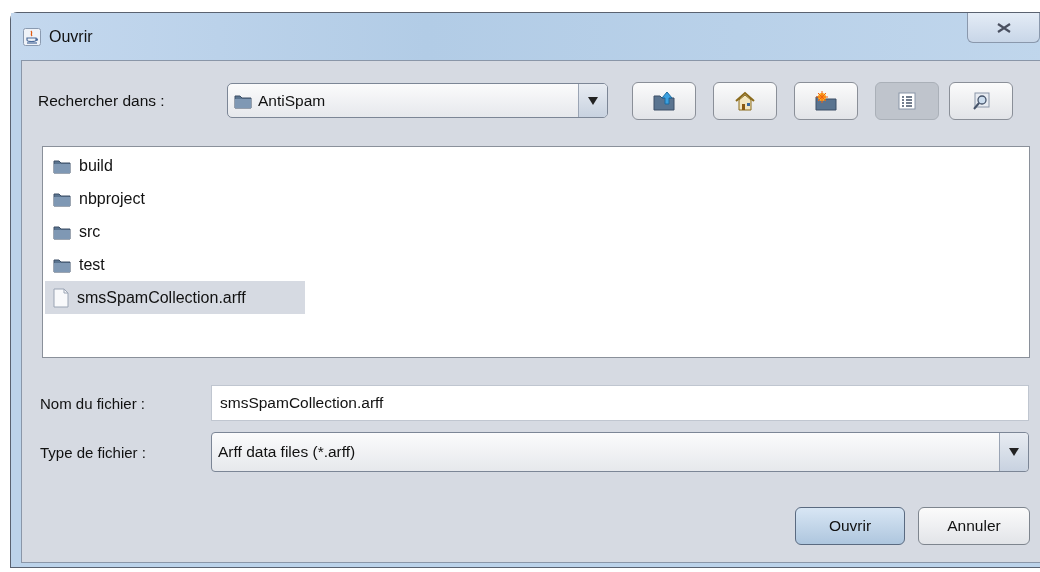 Image resolution: width=1040 pixels, height=572 pixels. What do you see at coordinates (98, 198) in the screenshot?
I see `file-list-item: nbproject` at bounding box center [98, 198].